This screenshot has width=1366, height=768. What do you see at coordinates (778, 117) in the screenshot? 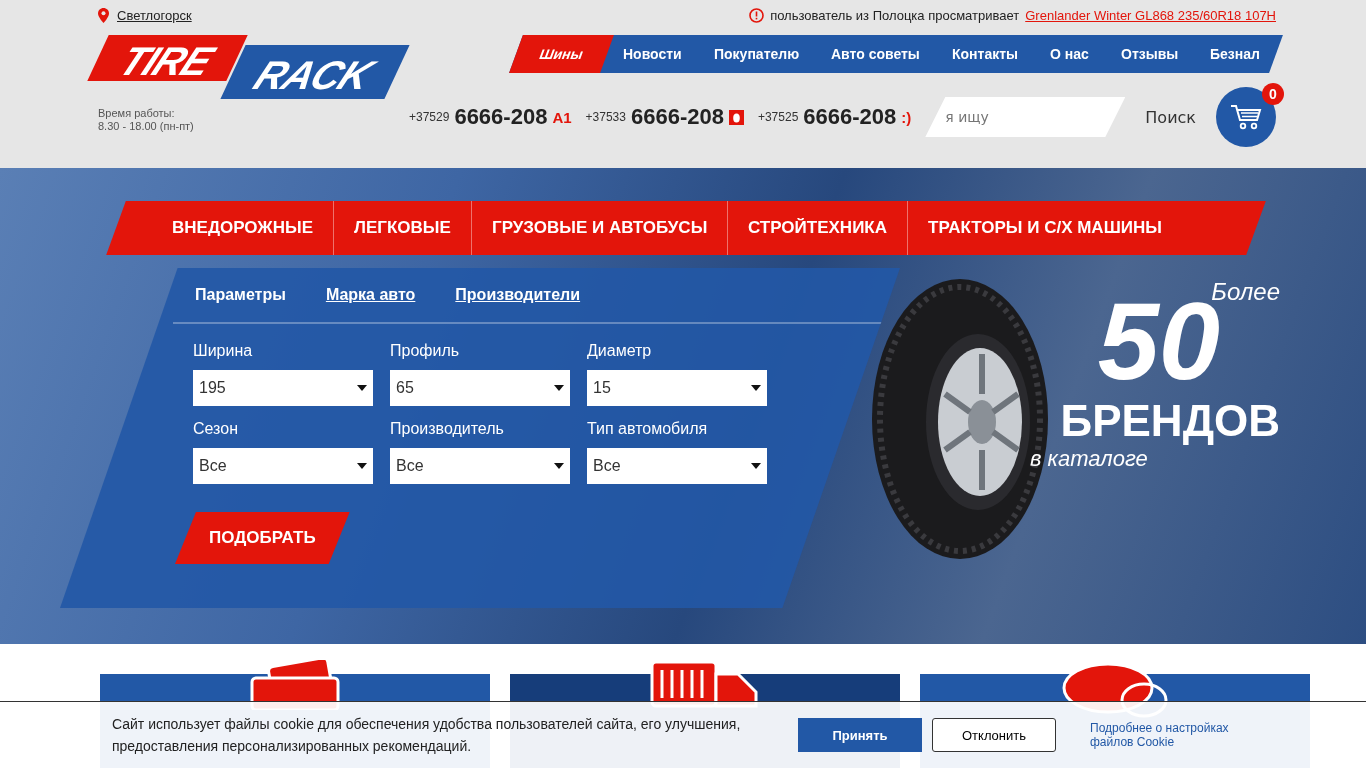
I see `phone-code: +37525` at bounding box center [778, 117].